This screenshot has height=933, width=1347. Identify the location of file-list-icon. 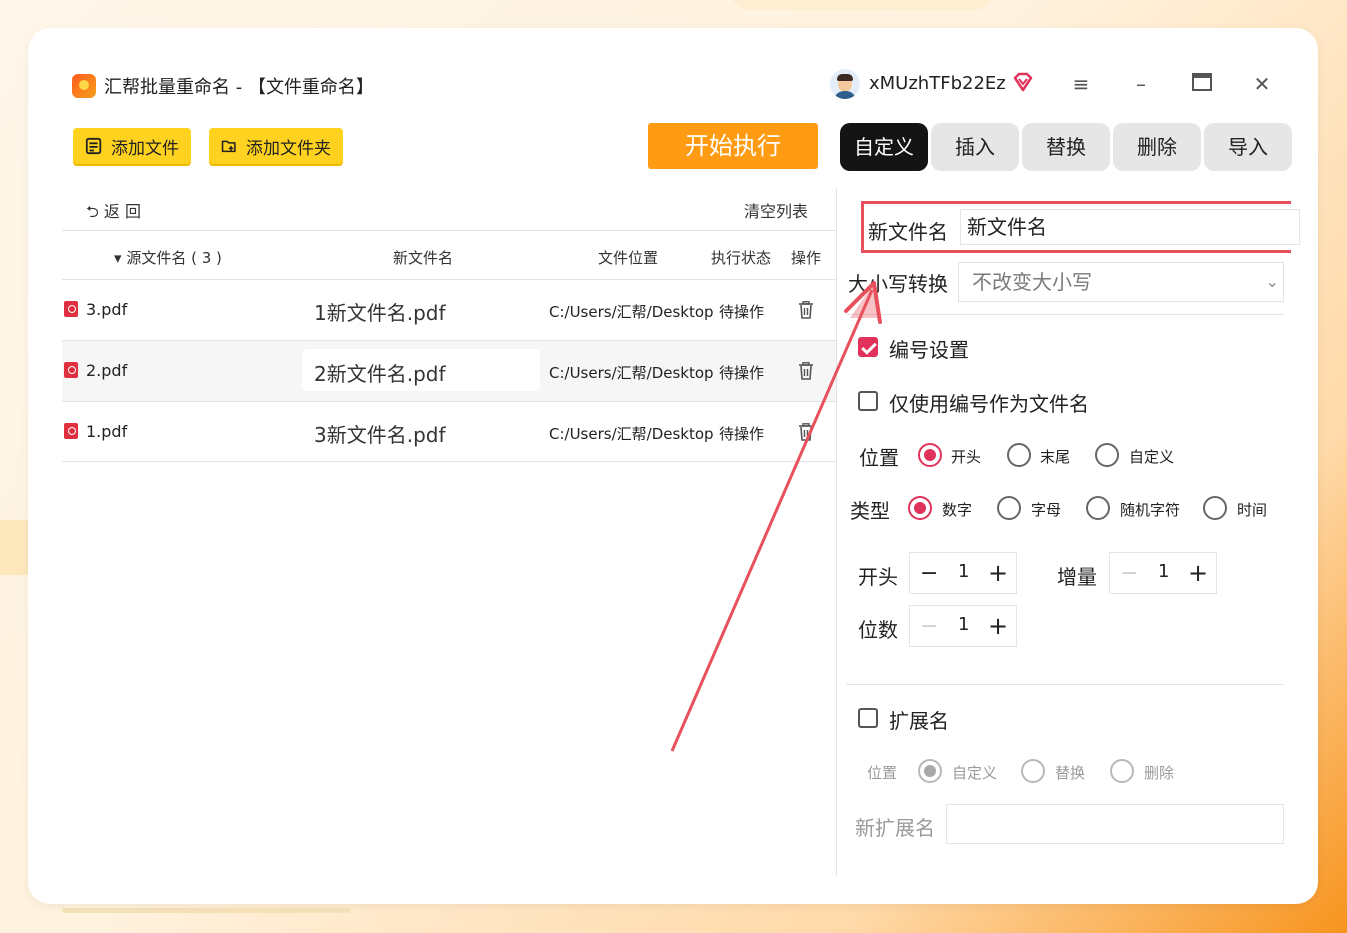
(93, 146).